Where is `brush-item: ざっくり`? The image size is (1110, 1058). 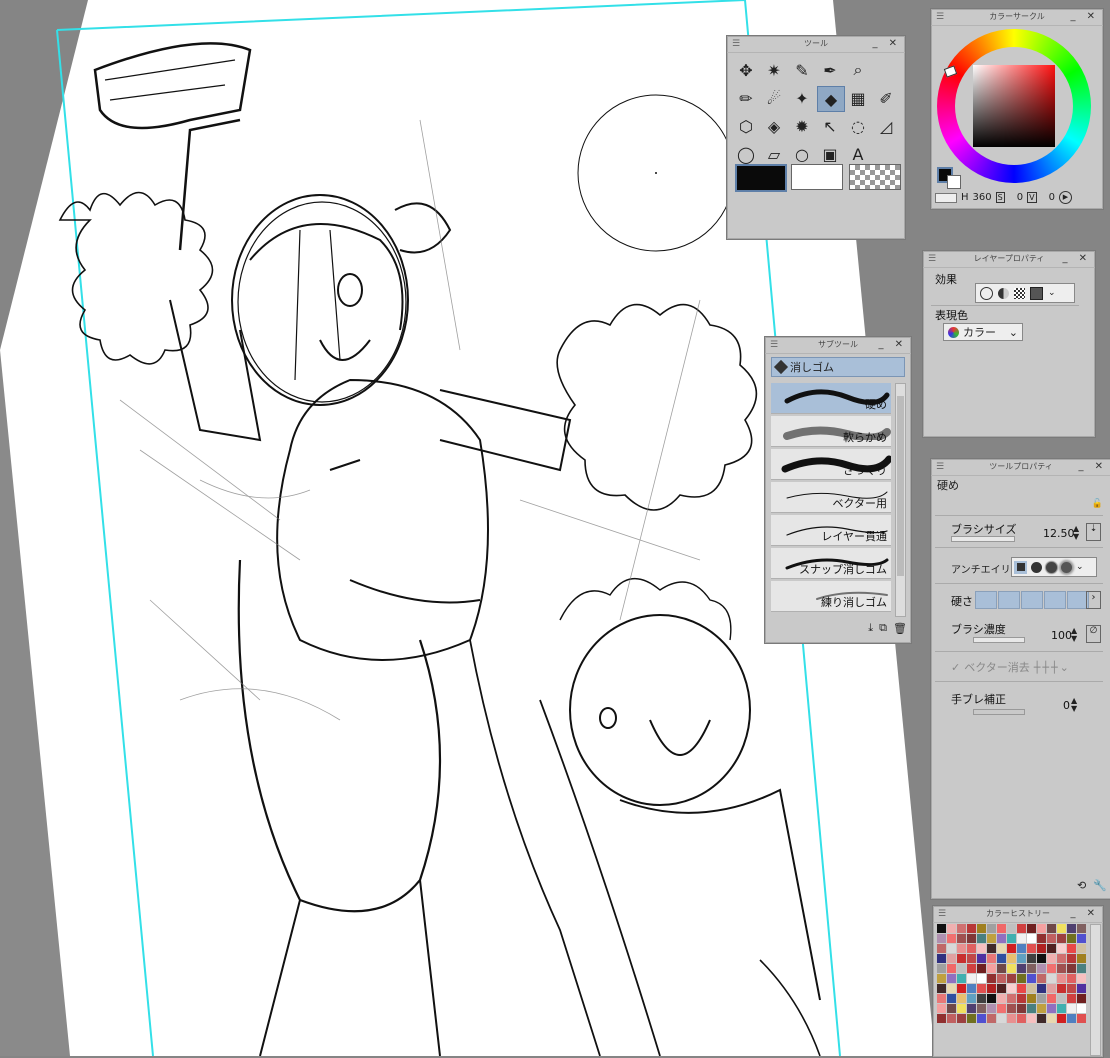 brush-item: ざっくり is located at coordinates (831, 464).